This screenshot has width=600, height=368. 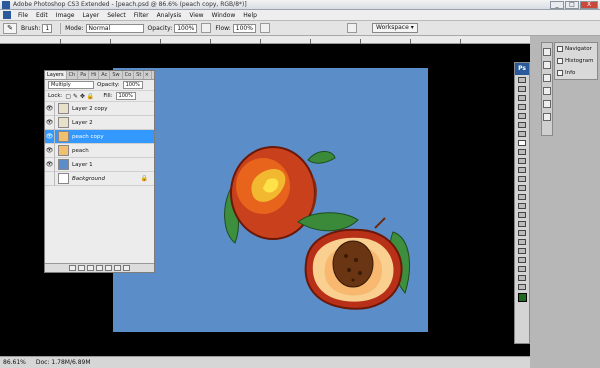 What do you see at coordinates (244, 28) in the screenshot?
I see `flow-field: 100%` at bounding box center [244, 28].